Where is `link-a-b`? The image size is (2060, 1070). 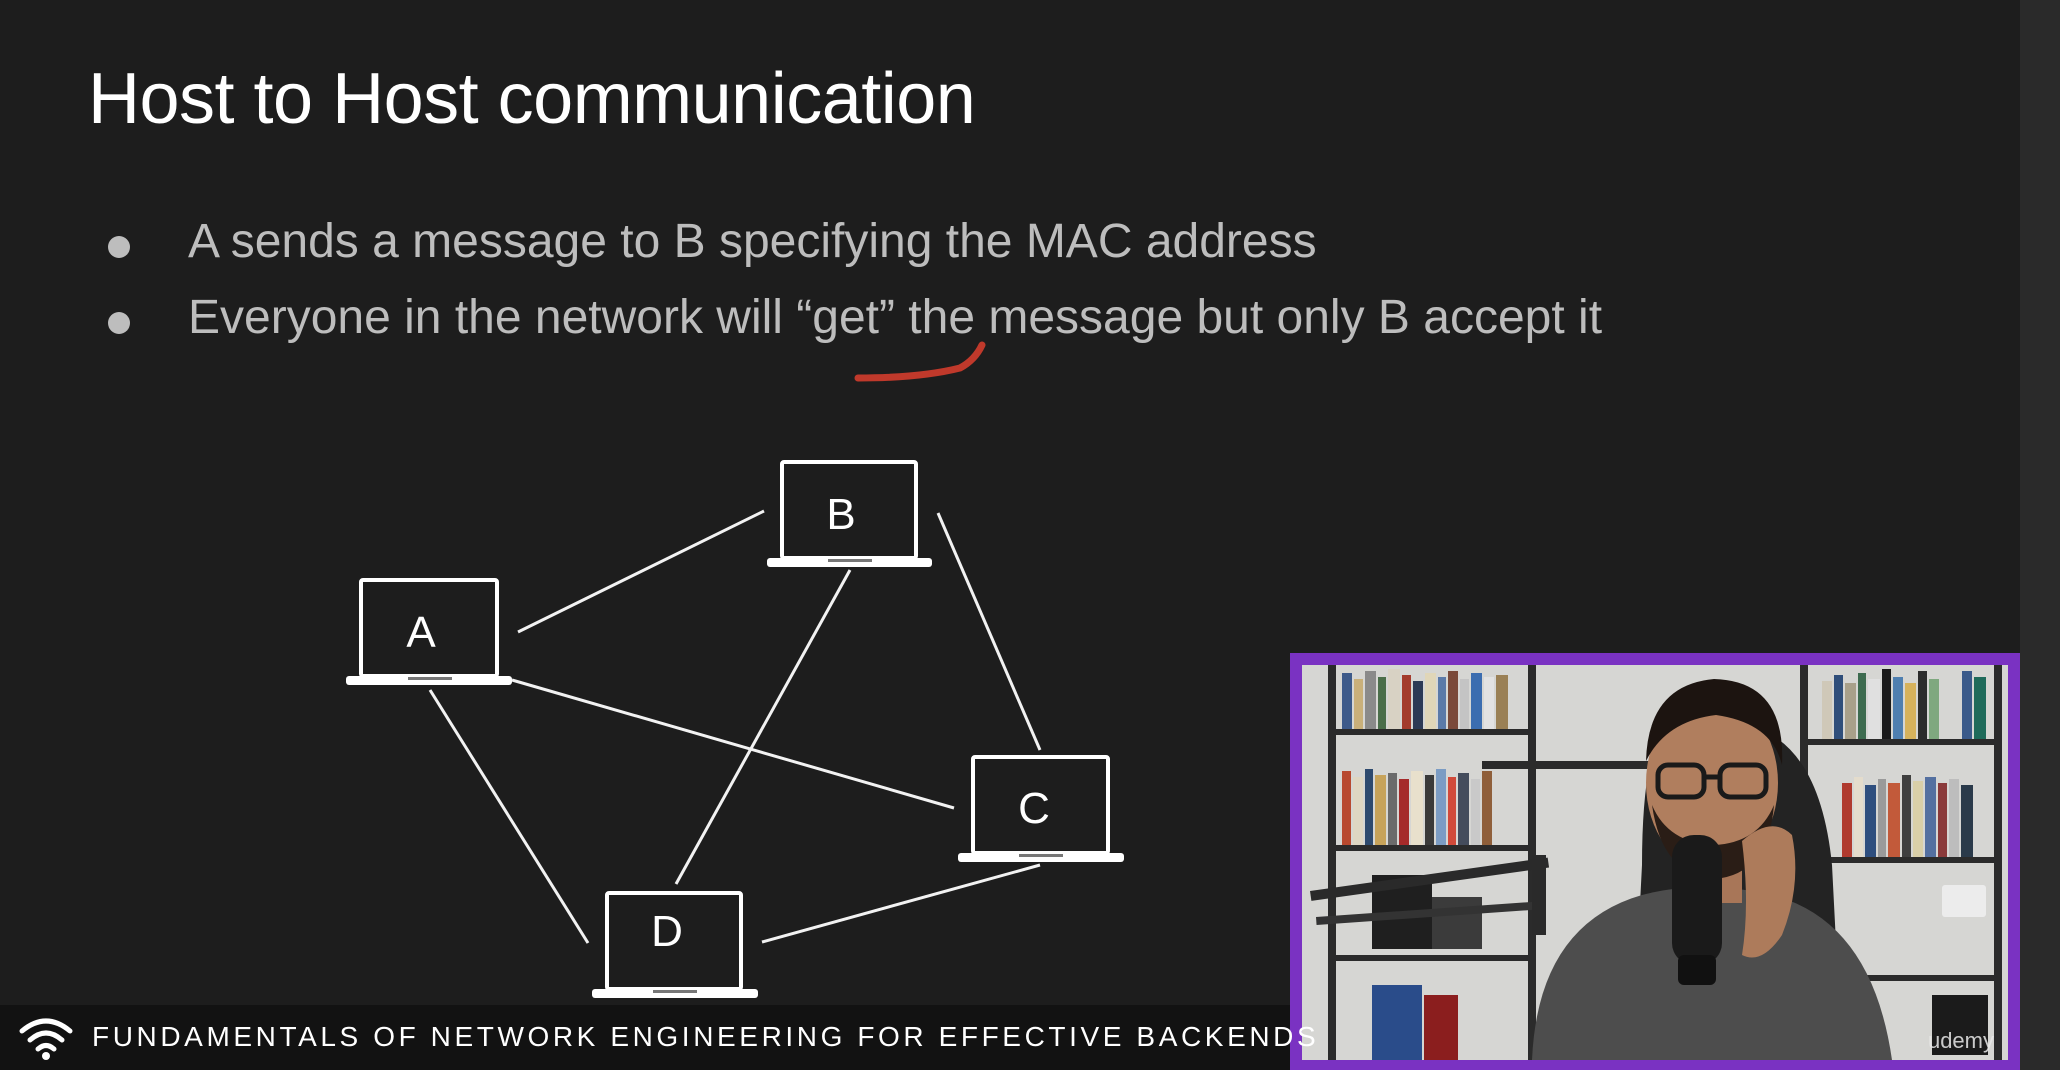
link-a-b is located at coordinates (641, 571).